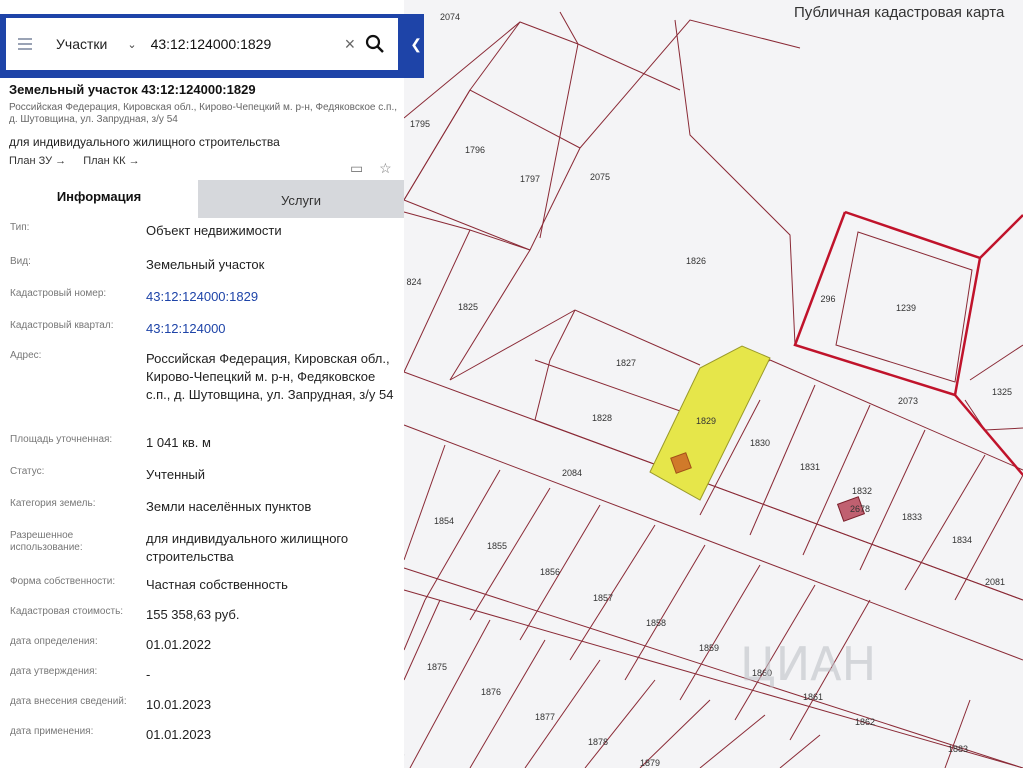 The height and width of the screenshot is (768, 1023). Describe the element at coordinates (906, 308) in the screenshot. I see `parcel-label-1239: 1239` at that location.